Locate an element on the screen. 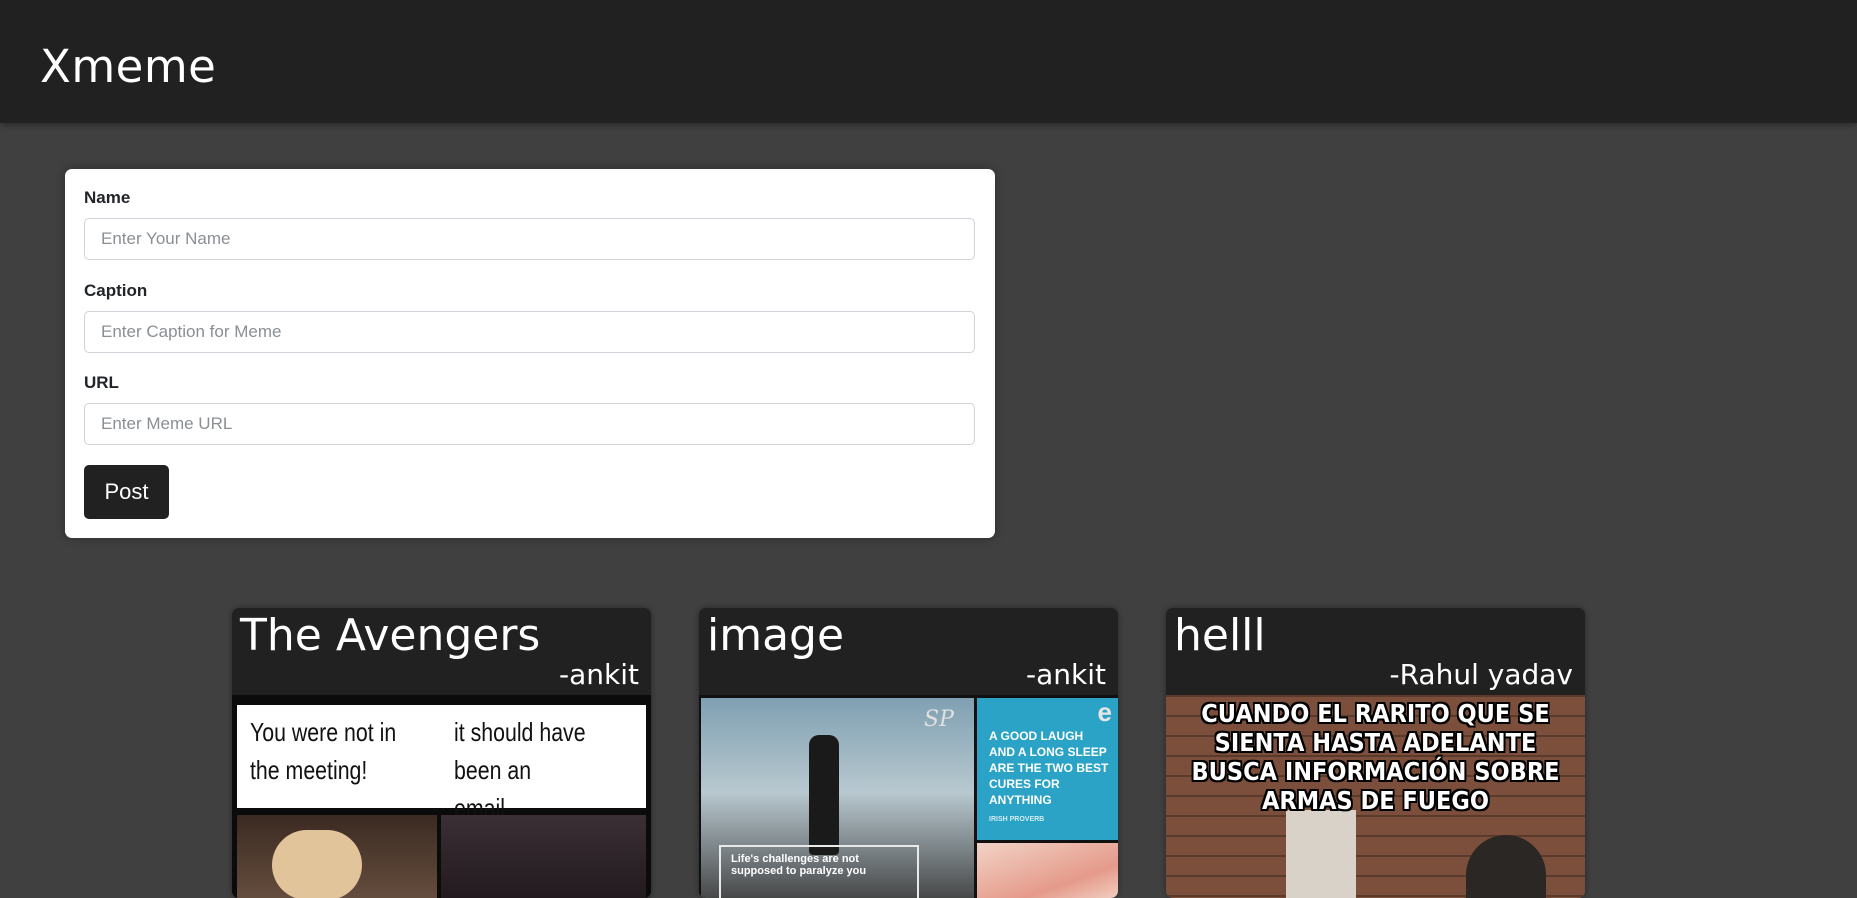 The image size is (1857, 898). signature-logo: SP is located at coordinates (939, 719).